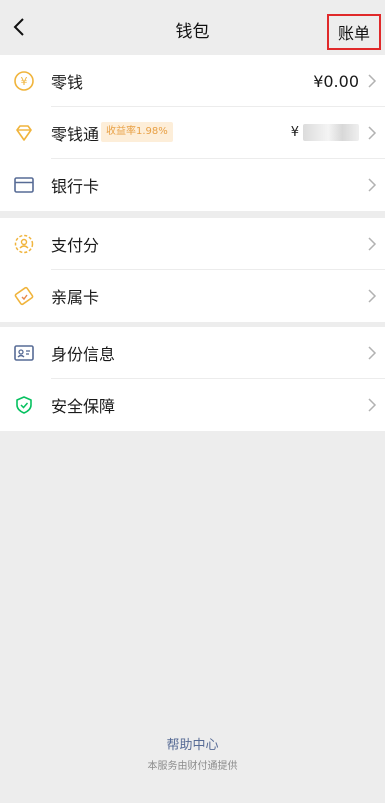 The image size is (385, 803). Describe the element at coordinates (192, 185) in the screenshot. I see `list-item-bank-card: 银行卡` at that location.